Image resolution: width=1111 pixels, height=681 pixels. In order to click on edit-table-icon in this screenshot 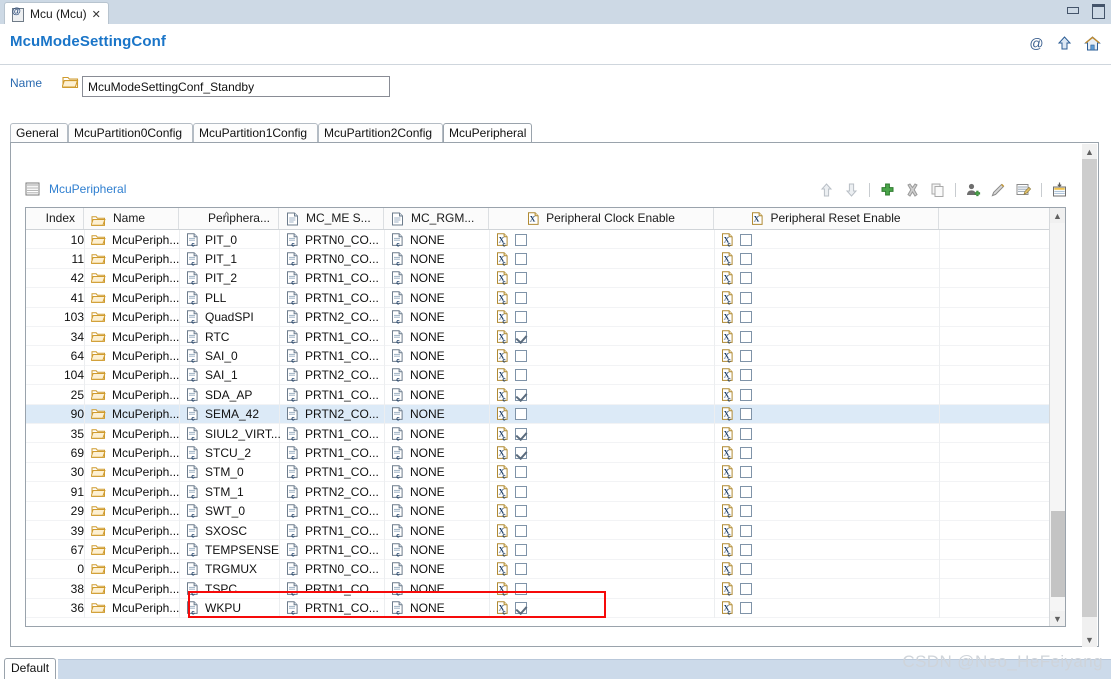, I will do `click(1023, 190)`.